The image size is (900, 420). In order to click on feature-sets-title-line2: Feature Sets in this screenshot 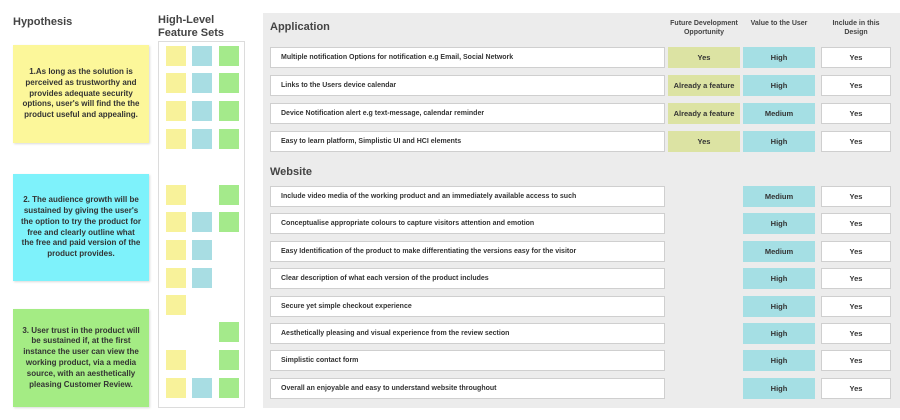, I will do `click(191, 32)`.